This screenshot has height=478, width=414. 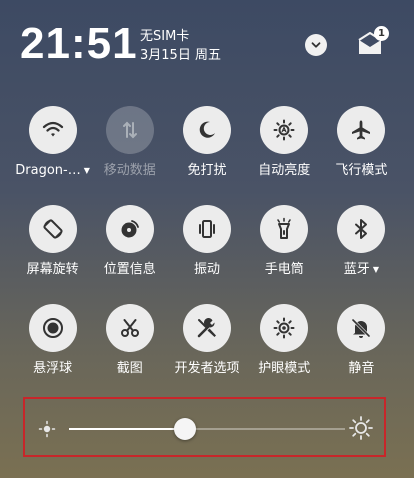 I want to click on tile-label: 免打扰, so click(x=206, y=171).